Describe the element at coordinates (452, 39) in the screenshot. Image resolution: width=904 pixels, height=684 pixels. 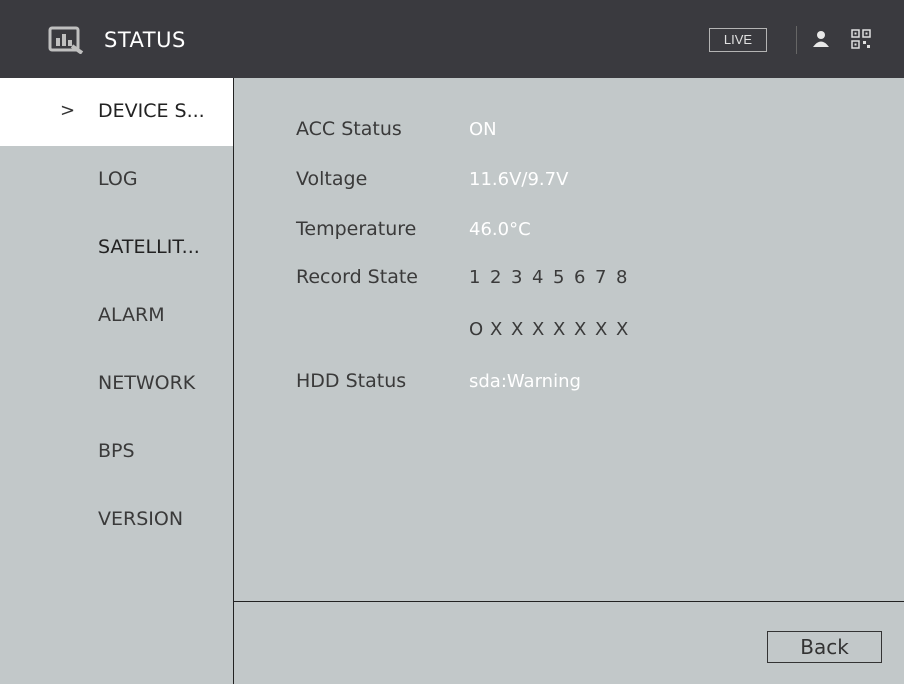
I see `top-bar: STATUS LIVE` at that location.